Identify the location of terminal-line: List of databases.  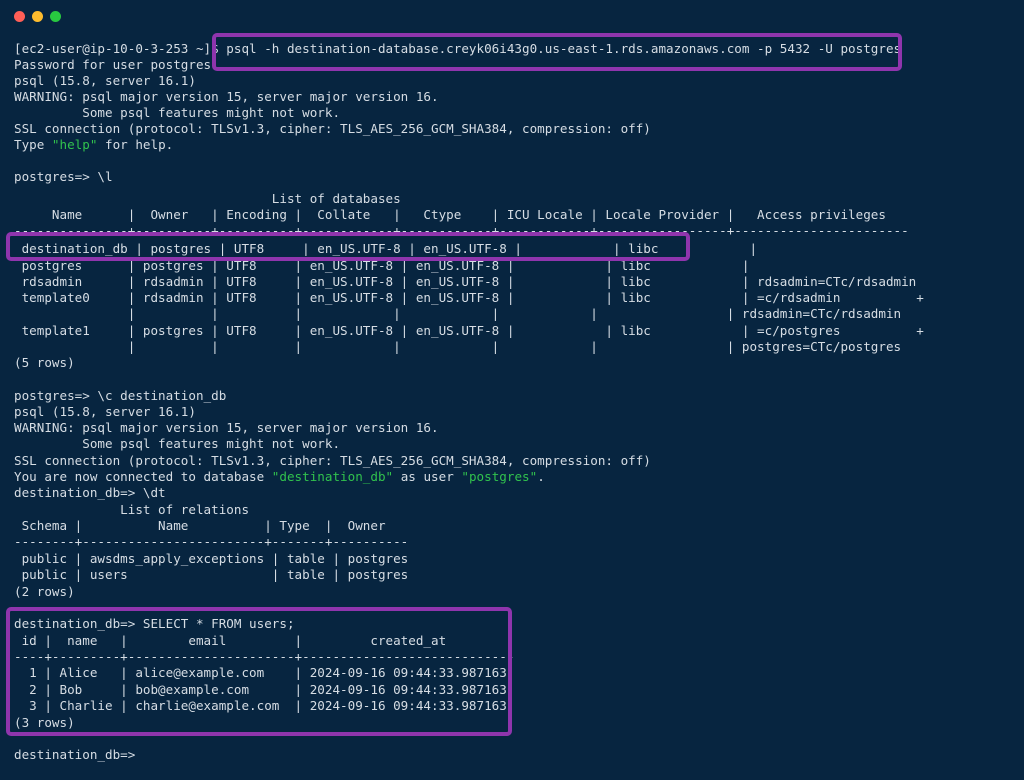
(207, 198).